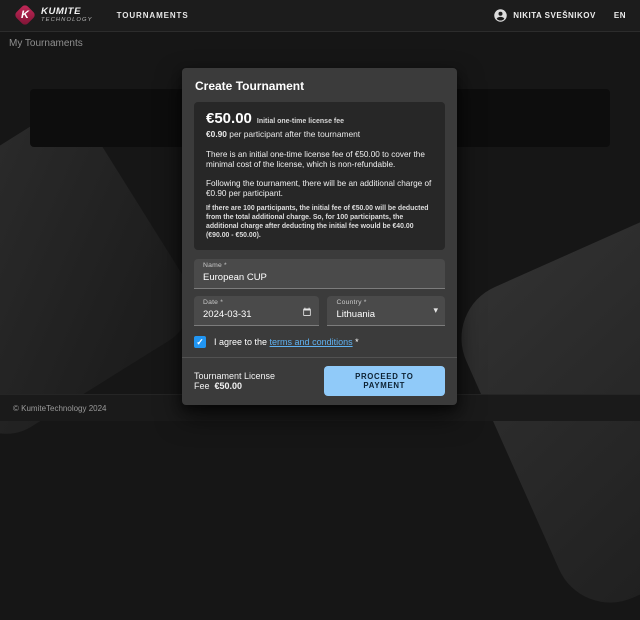 Image resolution: width=640 pixels, height=620 pixels. I want to click on terms-checkbox: ✓, so click(200, 342).